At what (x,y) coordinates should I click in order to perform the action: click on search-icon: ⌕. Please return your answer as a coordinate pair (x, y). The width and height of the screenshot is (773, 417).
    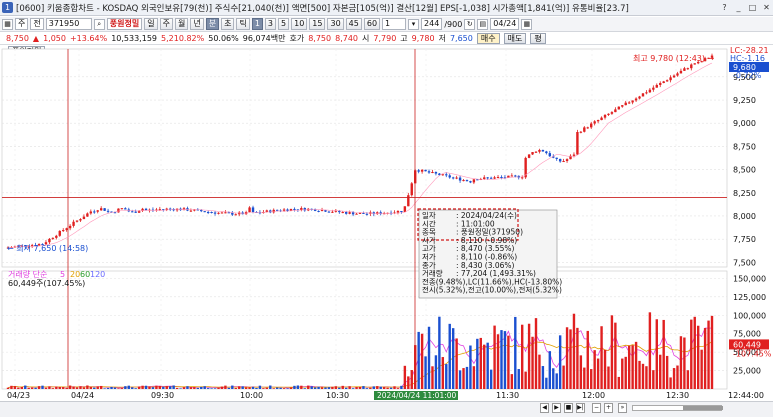
    Looking at the image, I should click on (99, 24).